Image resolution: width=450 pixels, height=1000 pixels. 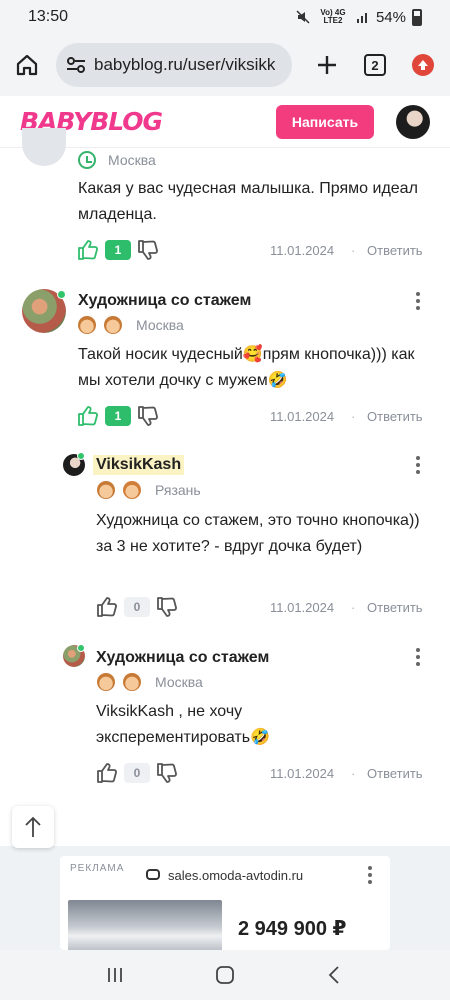 What do you see at coordinates (327, 65) in the screenshot?
I see `add-tab-icon` at bounding box center [327, 65].